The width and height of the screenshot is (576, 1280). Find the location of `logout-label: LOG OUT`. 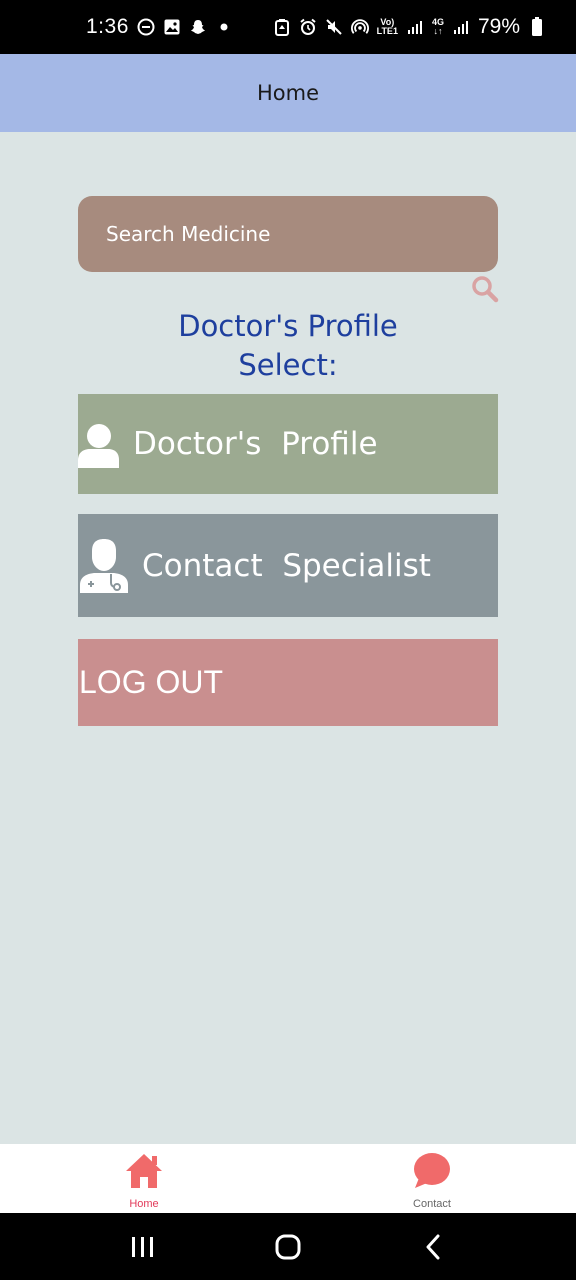

logout-label: LOG OUT is located at coordinates (151, 682).